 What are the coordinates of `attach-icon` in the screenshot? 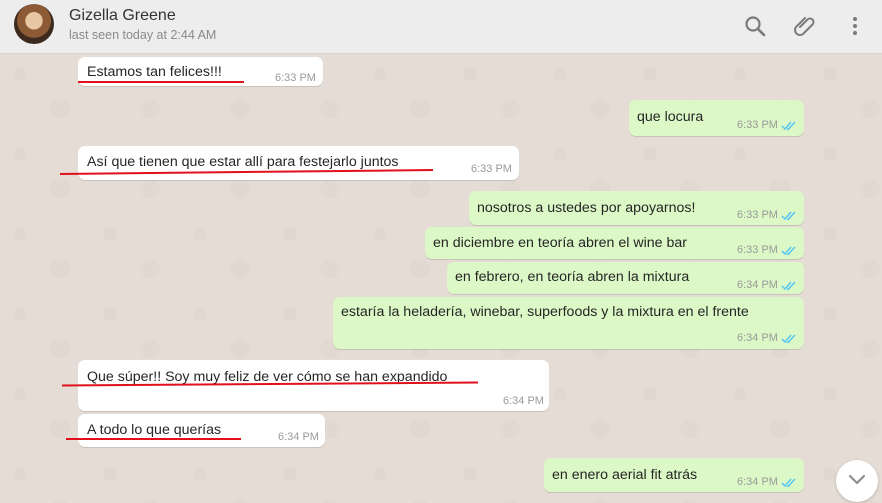 It's located at (805, 26).